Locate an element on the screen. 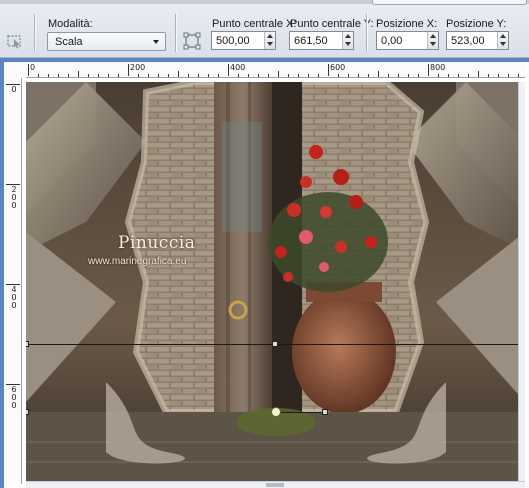 This screenshot has height=488, width=529. center-x-label: Punto centrale X: is located at coordinates (254, 24).